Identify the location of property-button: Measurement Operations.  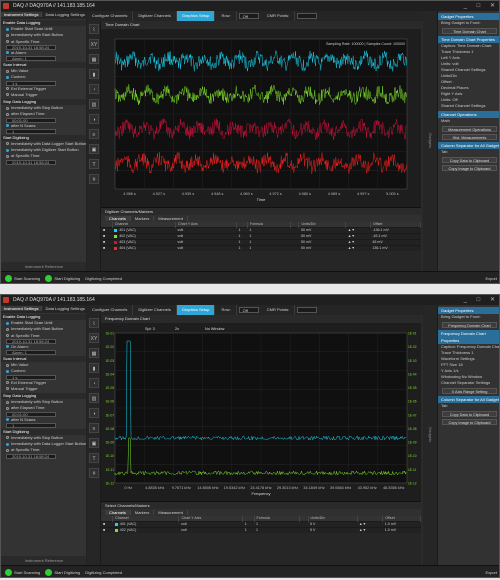
(469, 129).